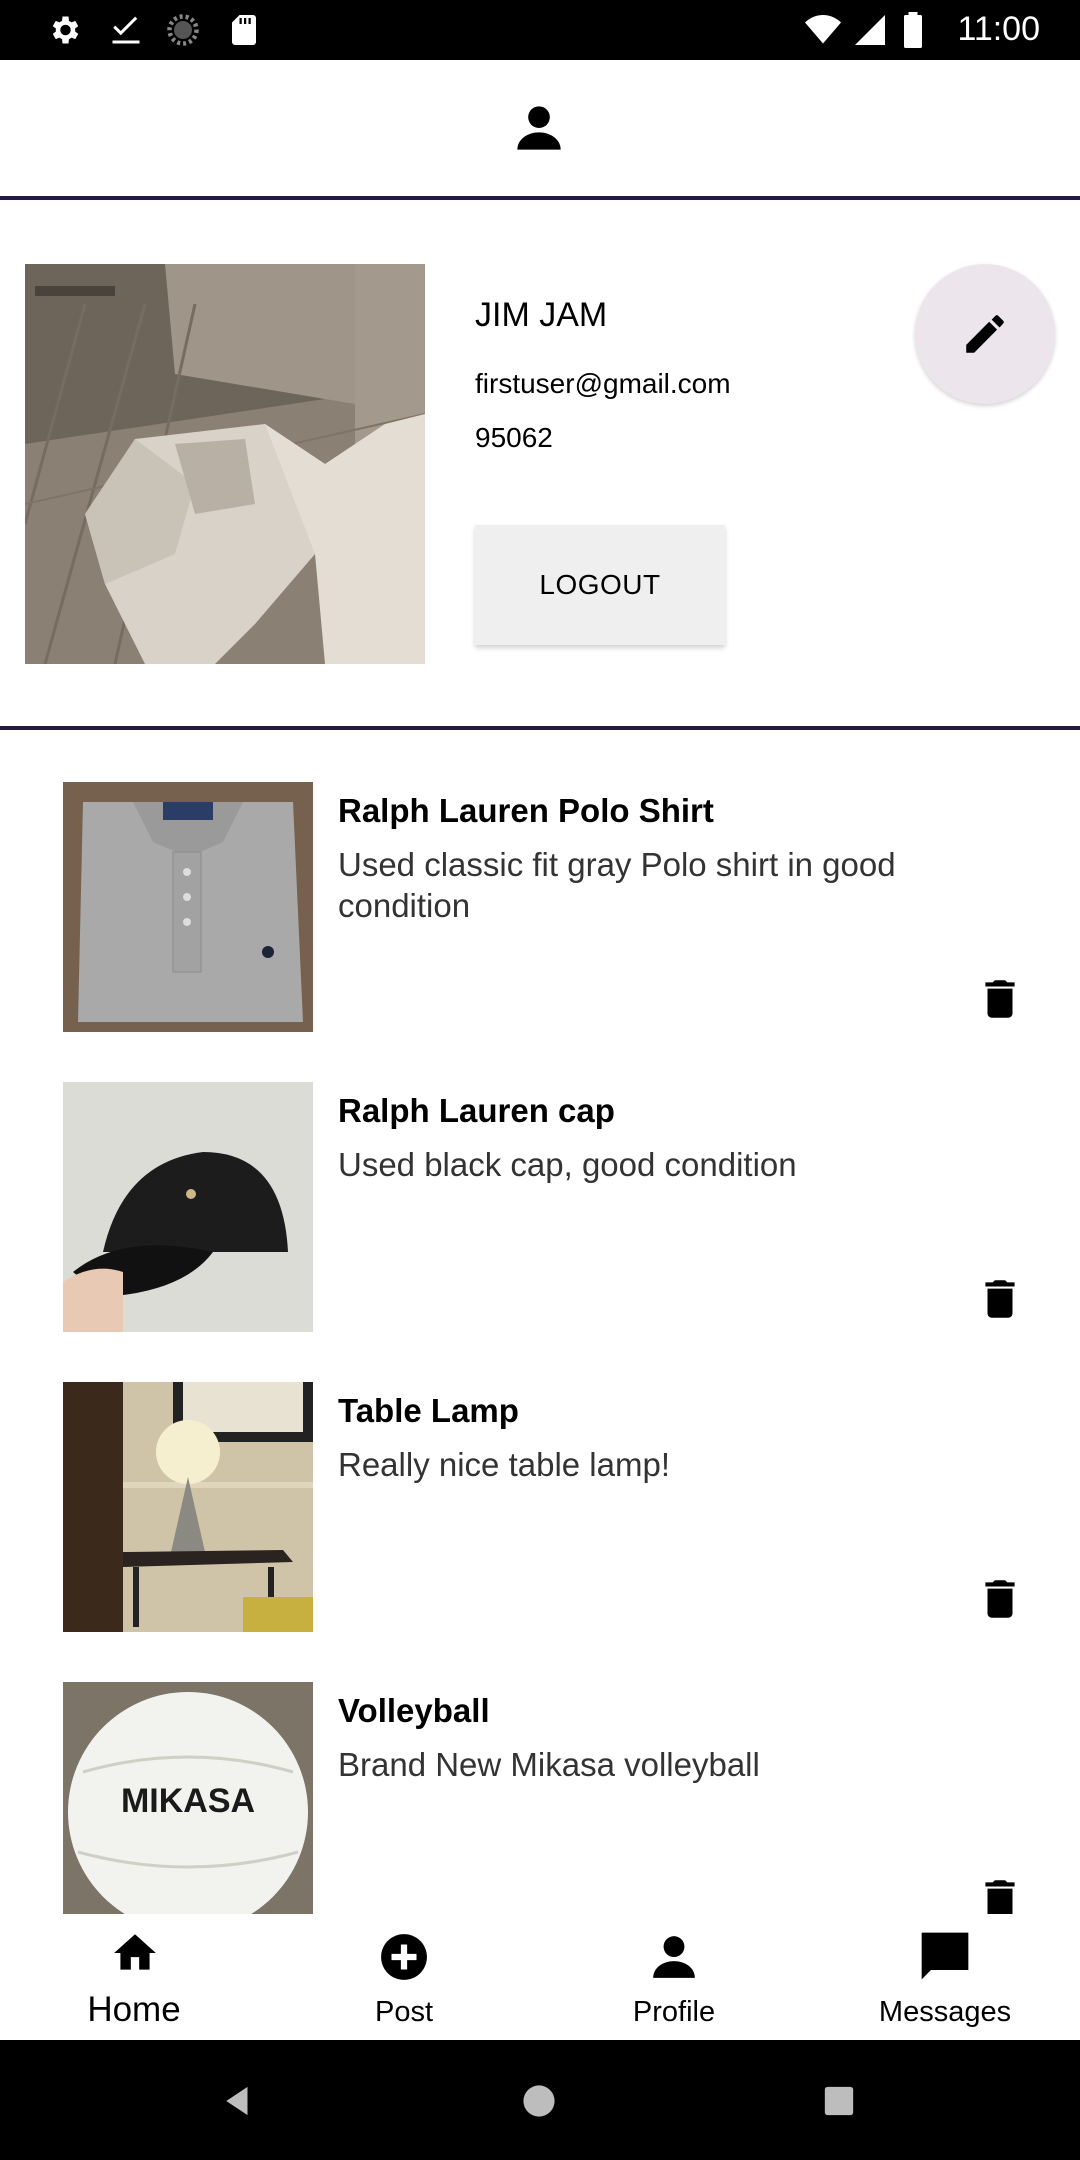 The image size is (1080, 2160). Describe the element at coordinates (188, 1207) in the screenshot. I see `listing-thumbnail-cap` at that location.